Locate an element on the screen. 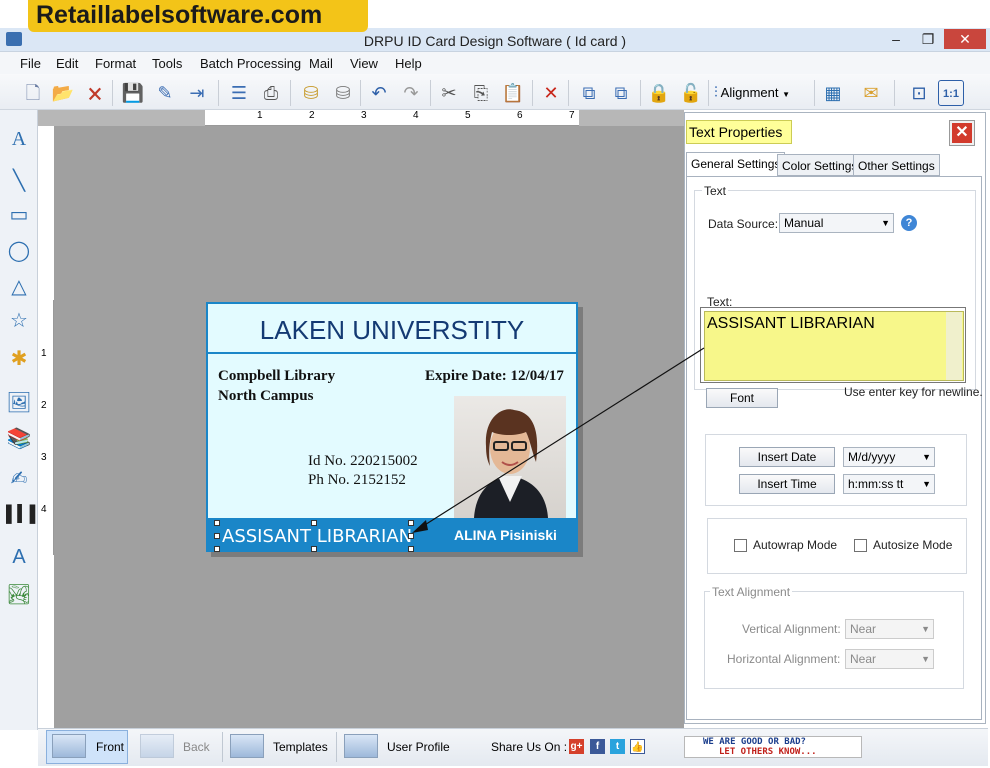  like-icon: 👍 is located at coordinates (637, 746).